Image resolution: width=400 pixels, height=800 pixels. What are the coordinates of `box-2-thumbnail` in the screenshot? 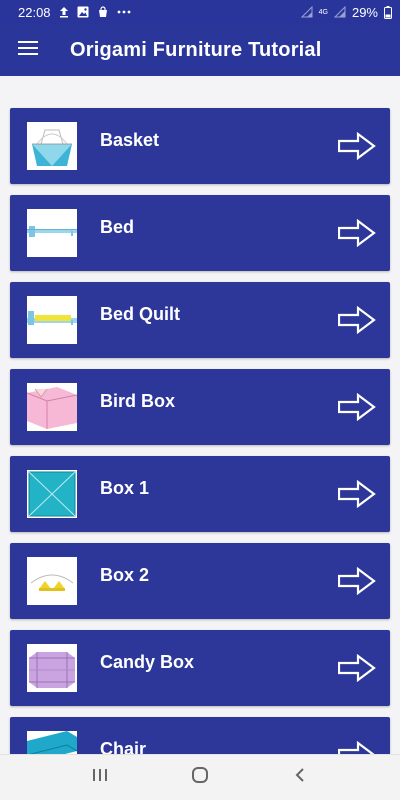 It's located at (52, 581).